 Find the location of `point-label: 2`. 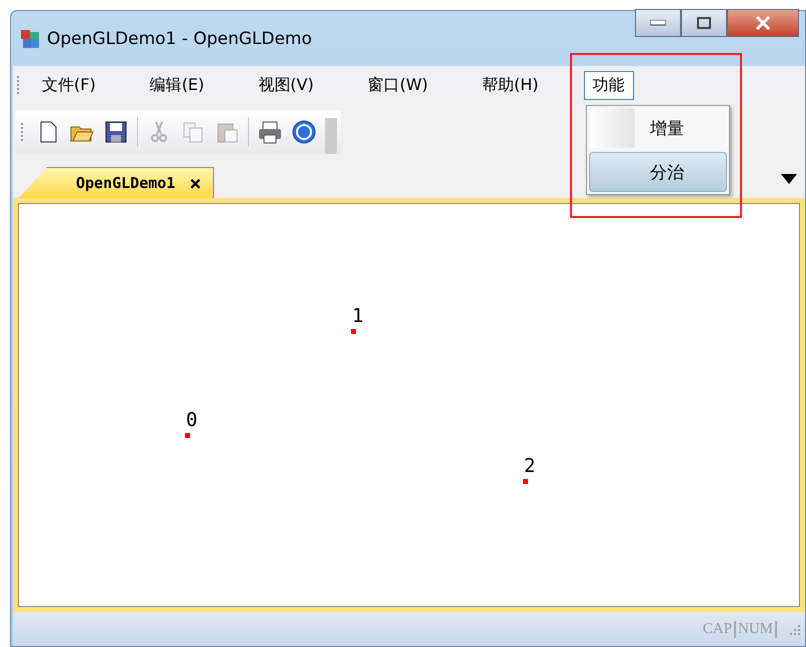

point-label: 2 is located at coordinates (530, 466).